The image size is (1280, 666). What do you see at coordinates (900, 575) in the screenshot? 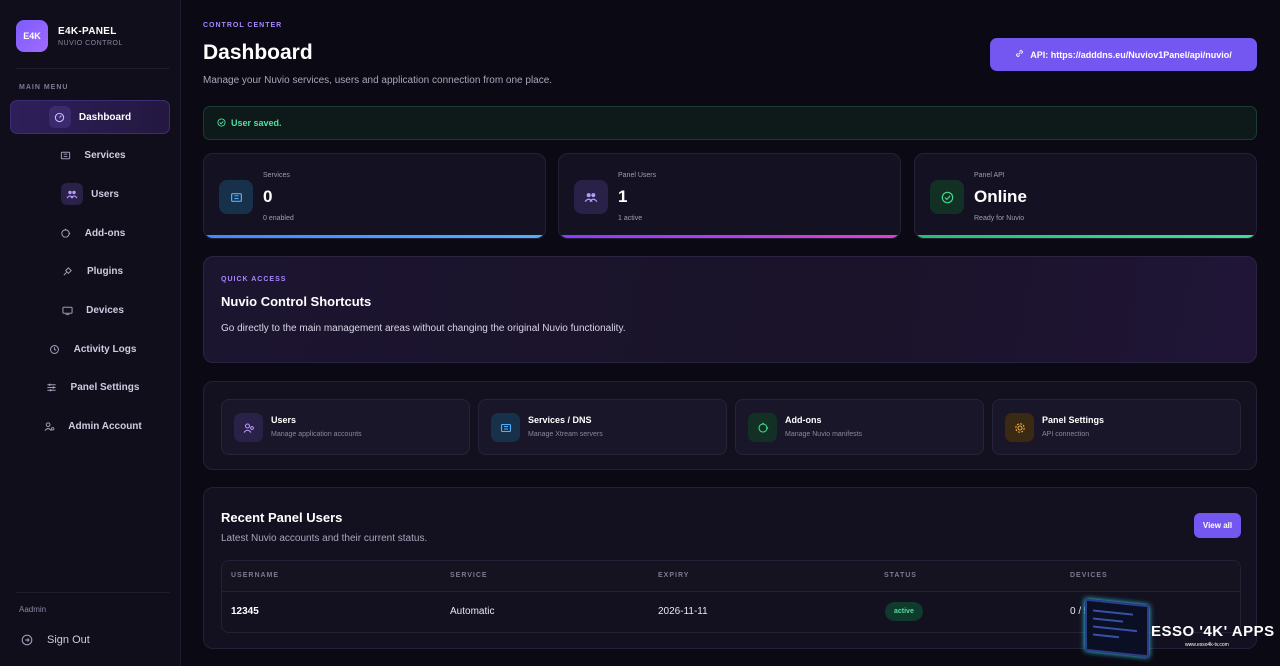
I see `column-header-status: STATUS` at bounding box center [900, 575].